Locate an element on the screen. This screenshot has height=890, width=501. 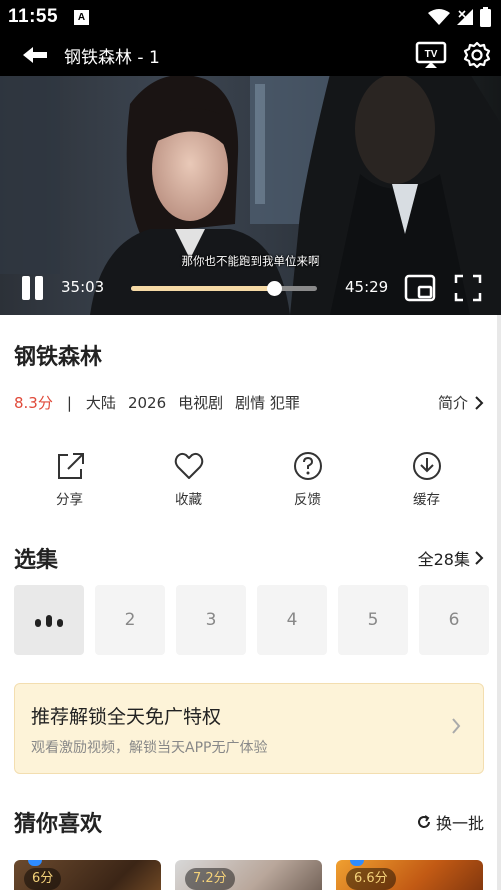
status-bar: 11:55 A is located at coordinates (250, 17).